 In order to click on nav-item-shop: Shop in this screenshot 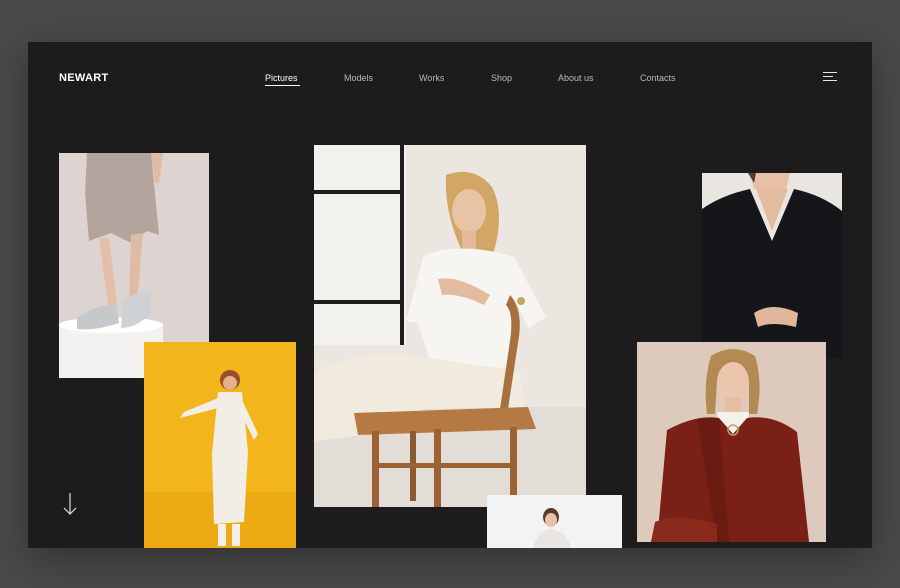, I will do `click(501, 78)`.